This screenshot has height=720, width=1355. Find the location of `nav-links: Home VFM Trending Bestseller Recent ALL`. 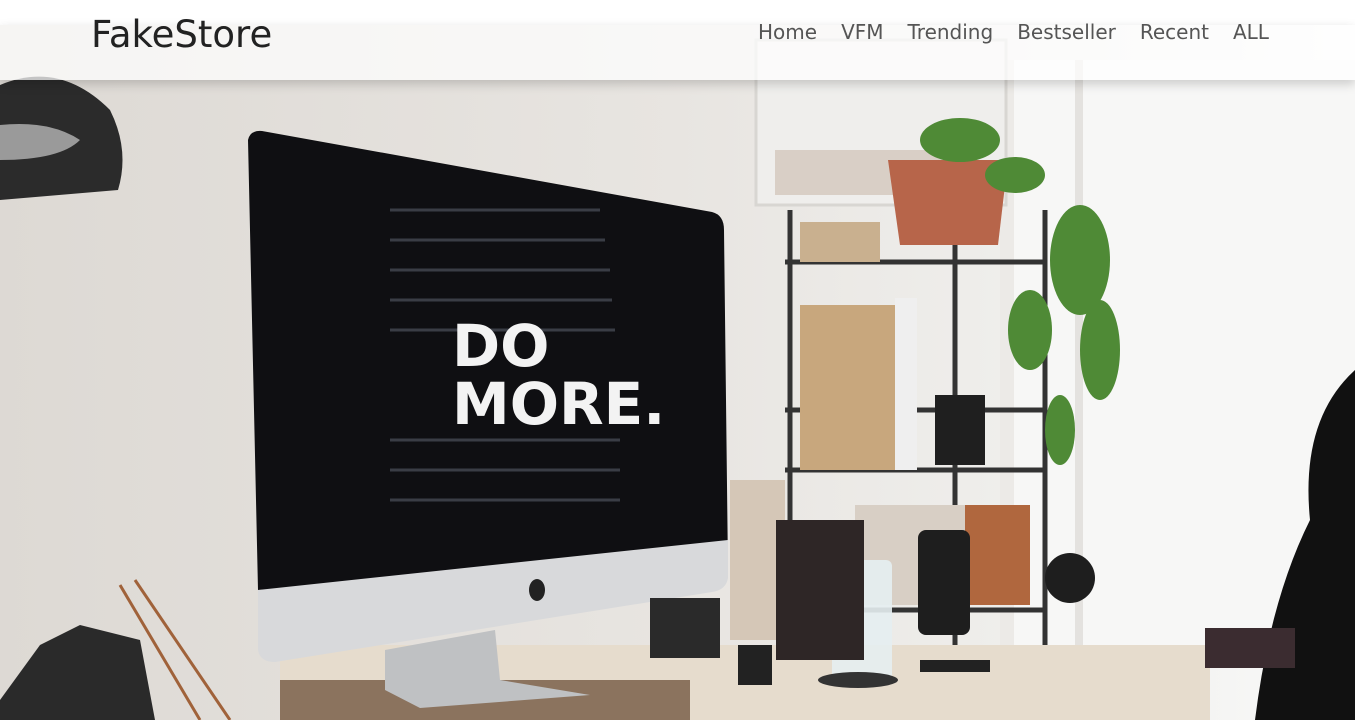

nav-links: Home VFM Trending Bestseller Recent ALL is located at coordinates (1013, 32).